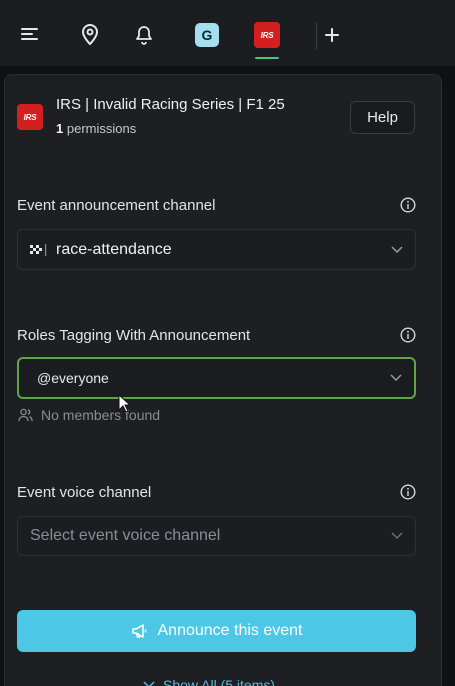 This screenshot has width=455, height=686. What do you see at coordinates (30, 35) in the screenshot?
I see `hamburger-menu-icon` at bounding box center [30, 35].